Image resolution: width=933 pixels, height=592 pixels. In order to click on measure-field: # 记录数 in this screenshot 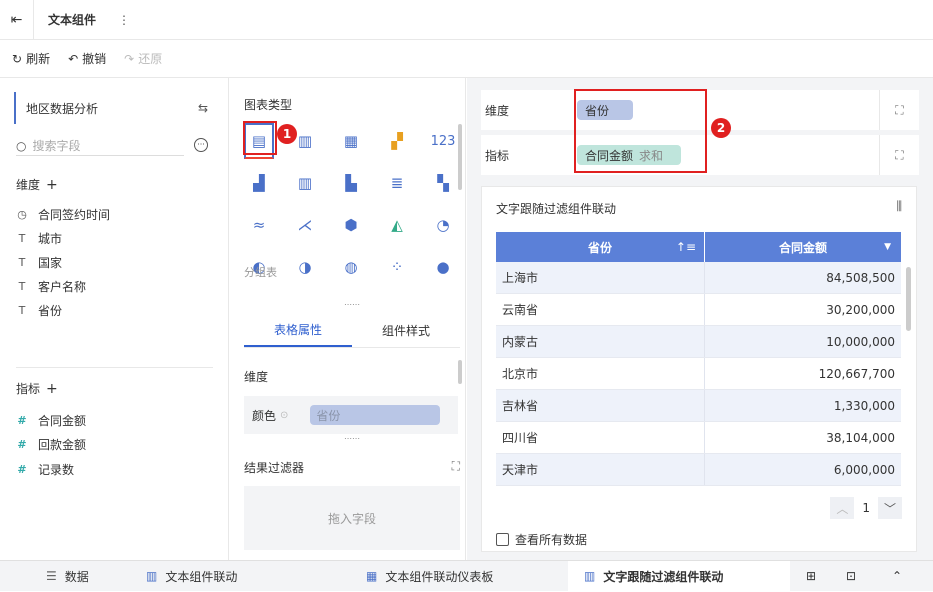, I will do `click(45, 469)`.